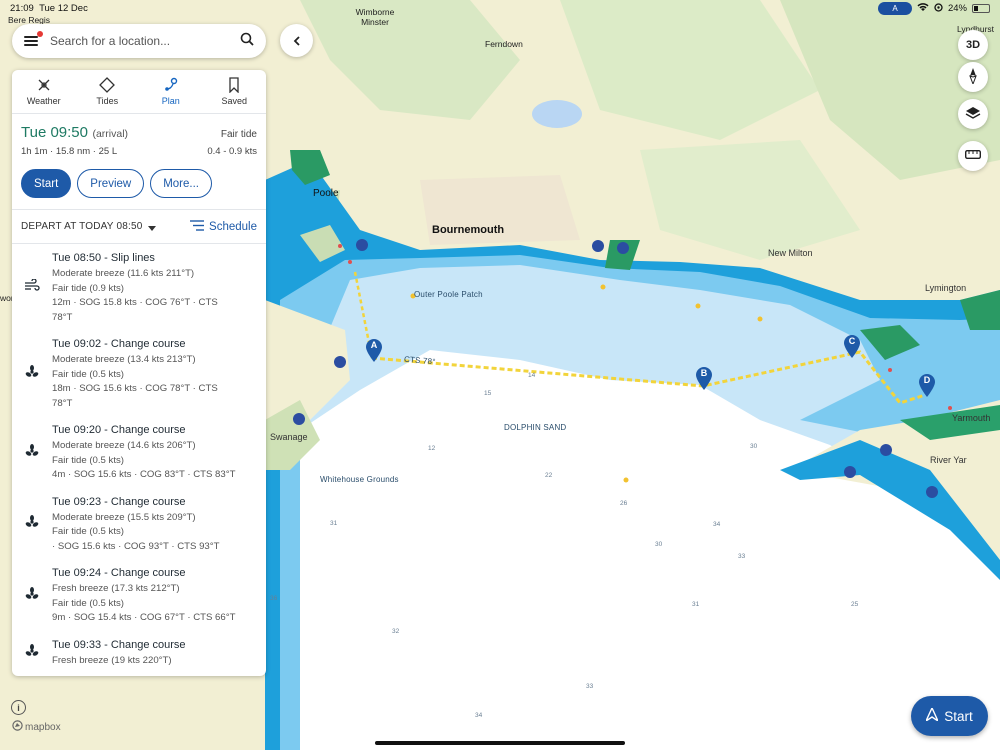  Describe the element at coordinates (396, 631) in the screenshot. I see `svg-text: 32` at that location.